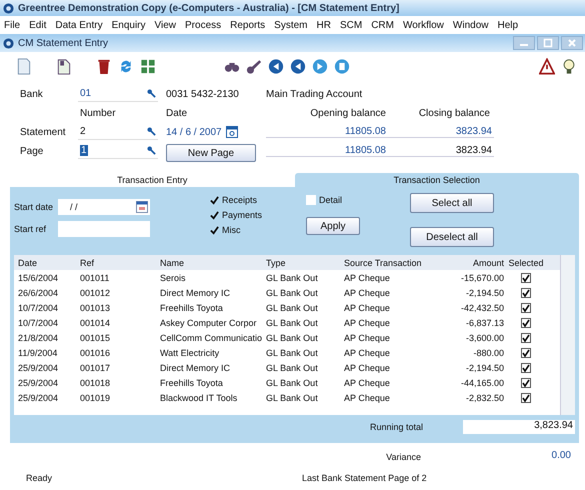 The image size is (585, 490). What do you see at coordinates (256, 230) in the screenshot?
I see `checkbox: Misc` at bounding box center [256, 230].